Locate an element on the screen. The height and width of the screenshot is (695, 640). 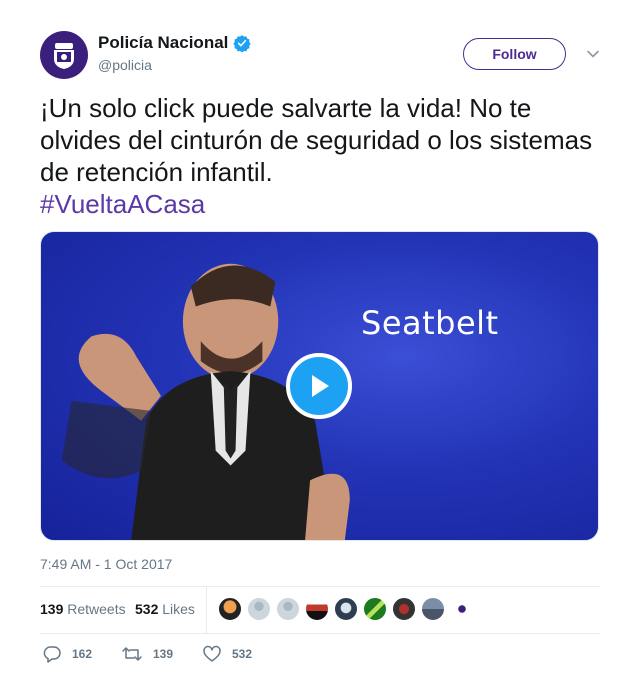
likes-stat: 532 Likes is located at coordinates (165, 609).